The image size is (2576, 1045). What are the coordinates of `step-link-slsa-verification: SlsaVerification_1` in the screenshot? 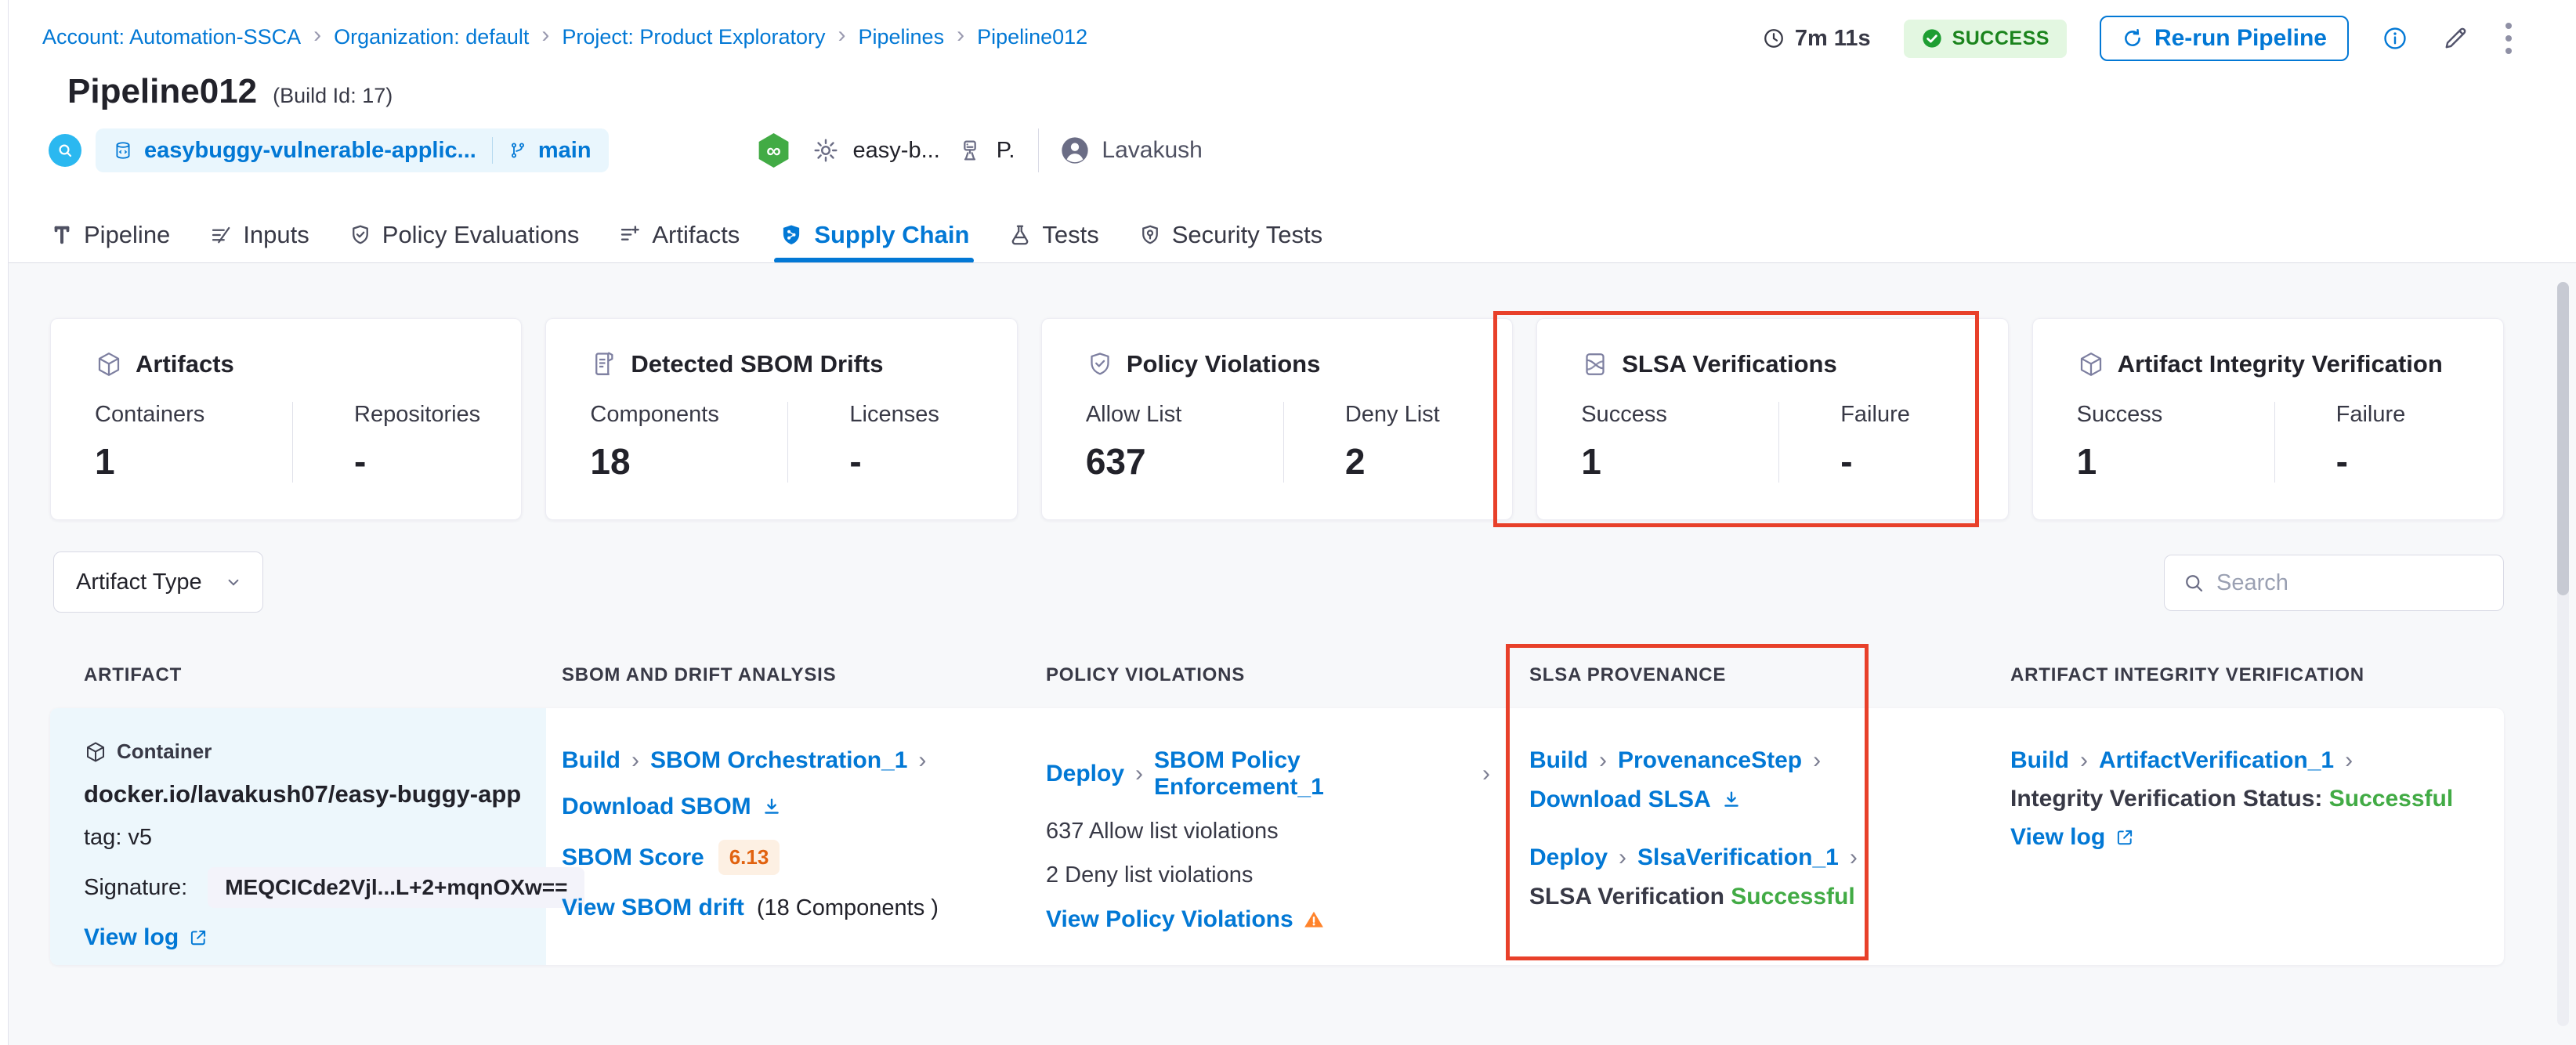 It's located at (1738, 857).